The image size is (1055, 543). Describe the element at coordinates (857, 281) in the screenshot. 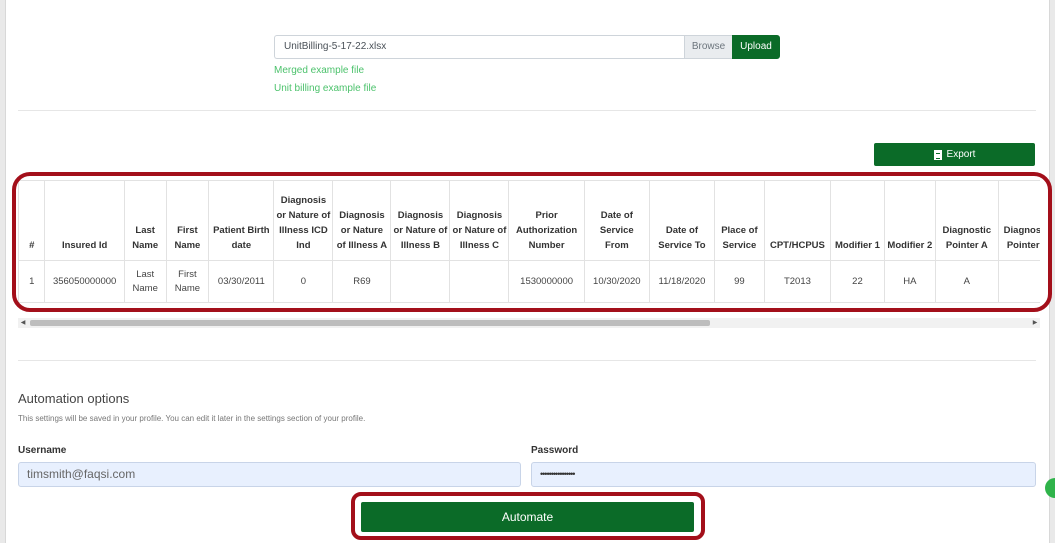

I see `cell-modifier-1: 22` at that location.